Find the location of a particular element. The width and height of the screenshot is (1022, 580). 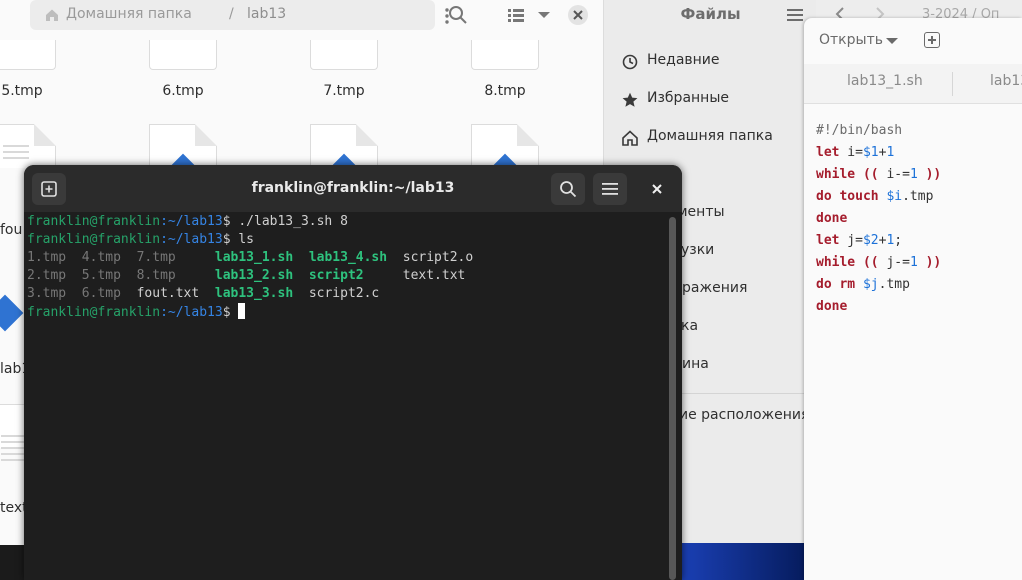

sidebar-item-home: Домашняя папка is located at coordinates (710, 138).